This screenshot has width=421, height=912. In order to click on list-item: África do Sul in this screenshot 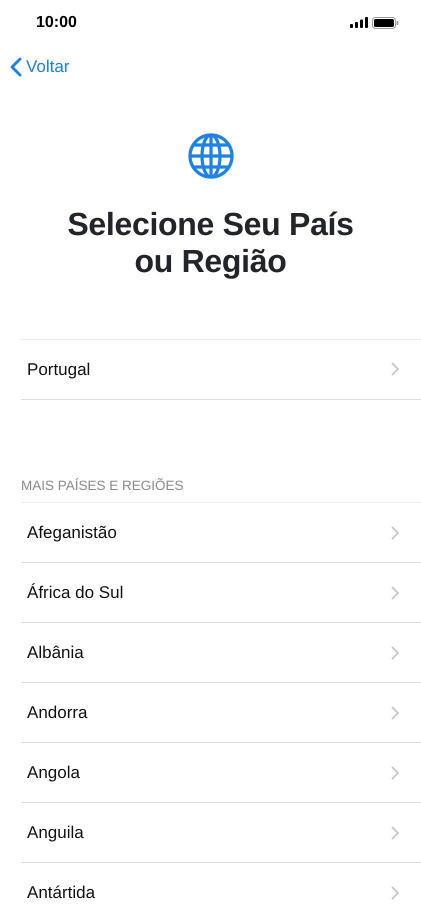, I will do `click(221, 593)`.